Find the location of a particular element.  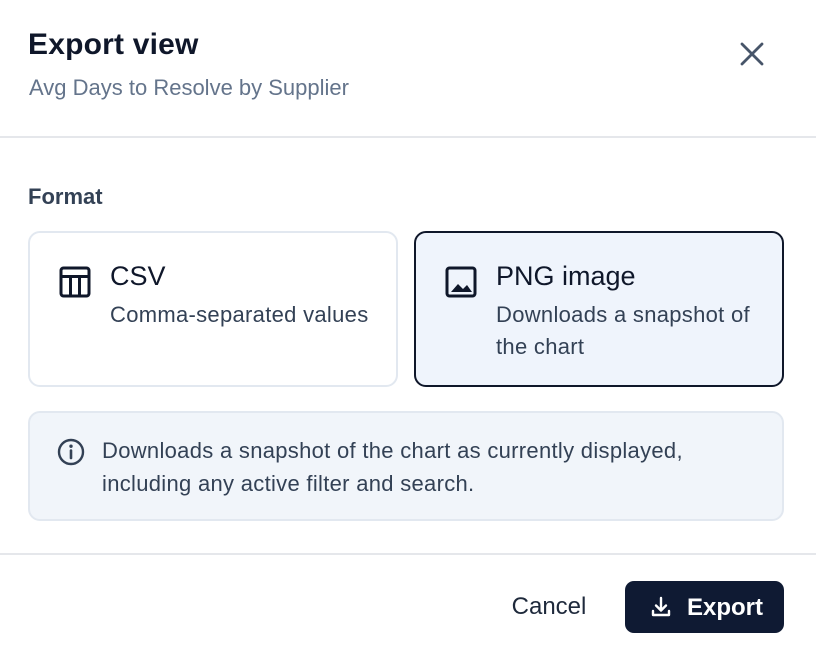

export-button-label: Export is located at coordinates (725, 607).